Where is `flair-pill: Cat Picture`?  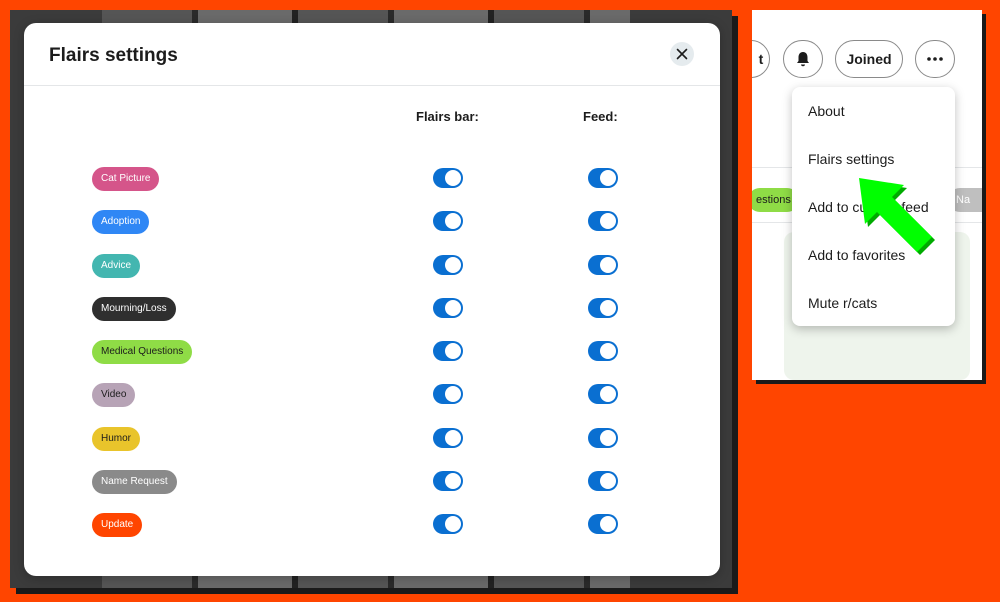 flair-pill: Cat Picture is located at coordinates (126, 179).